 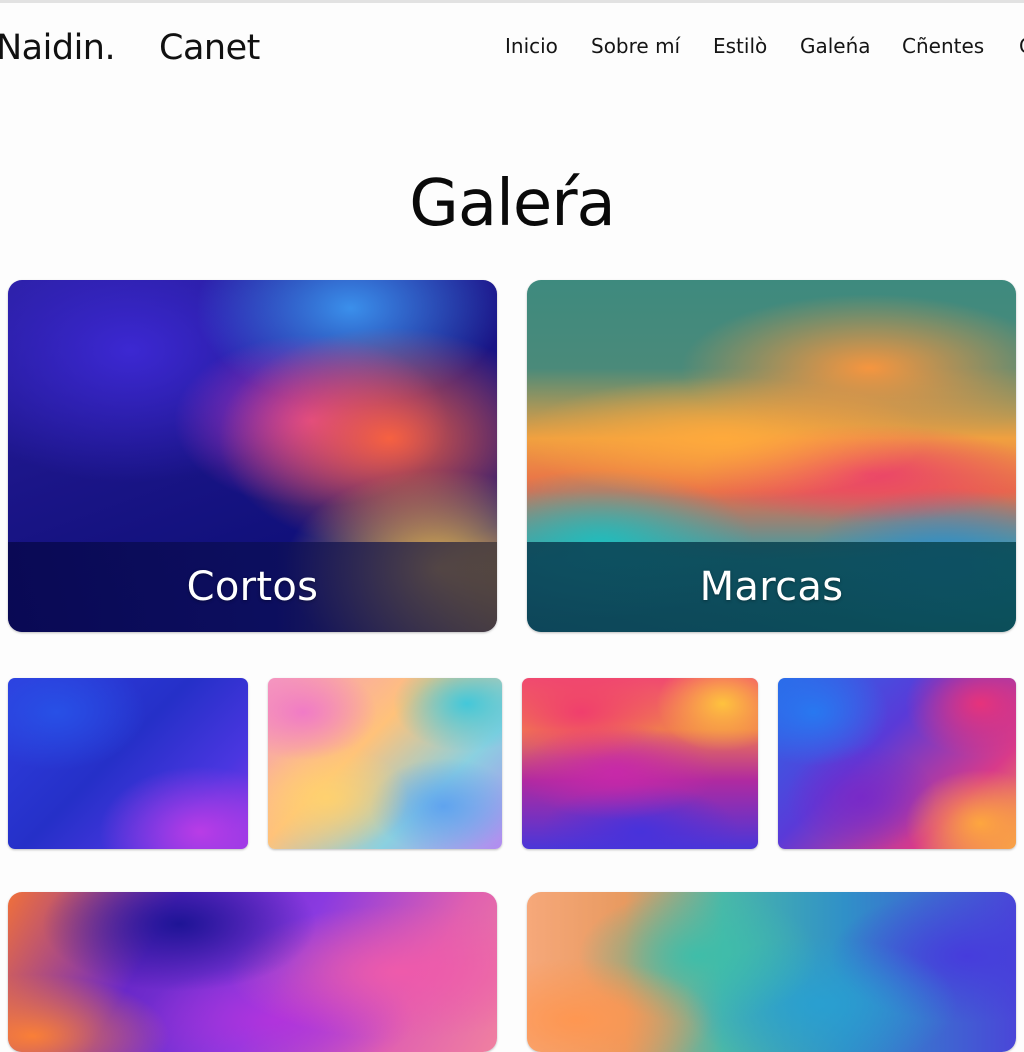 What do you see at coordinates (1021, 46) in the screenshot?
I see `nav-item-contacto: C` at bounding box center [1021, 46].